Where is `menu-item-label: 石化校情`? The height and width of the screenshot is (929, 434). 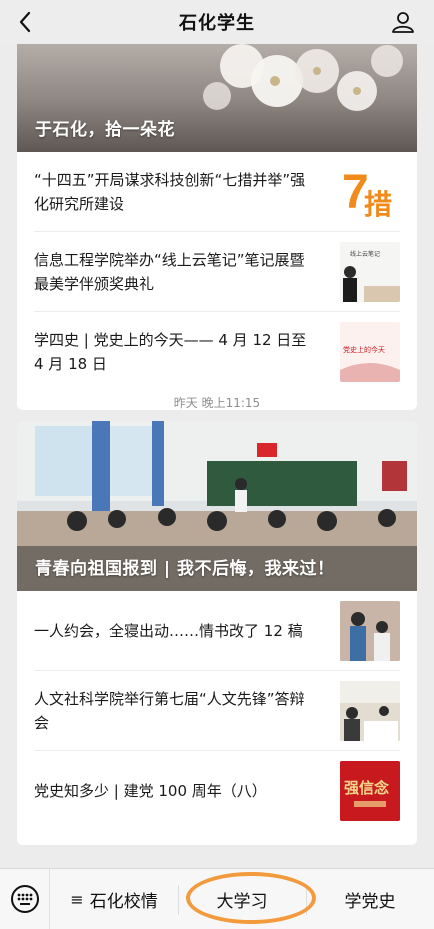 menu-item-label: 石化校情 is located at coordinates (123, 901).